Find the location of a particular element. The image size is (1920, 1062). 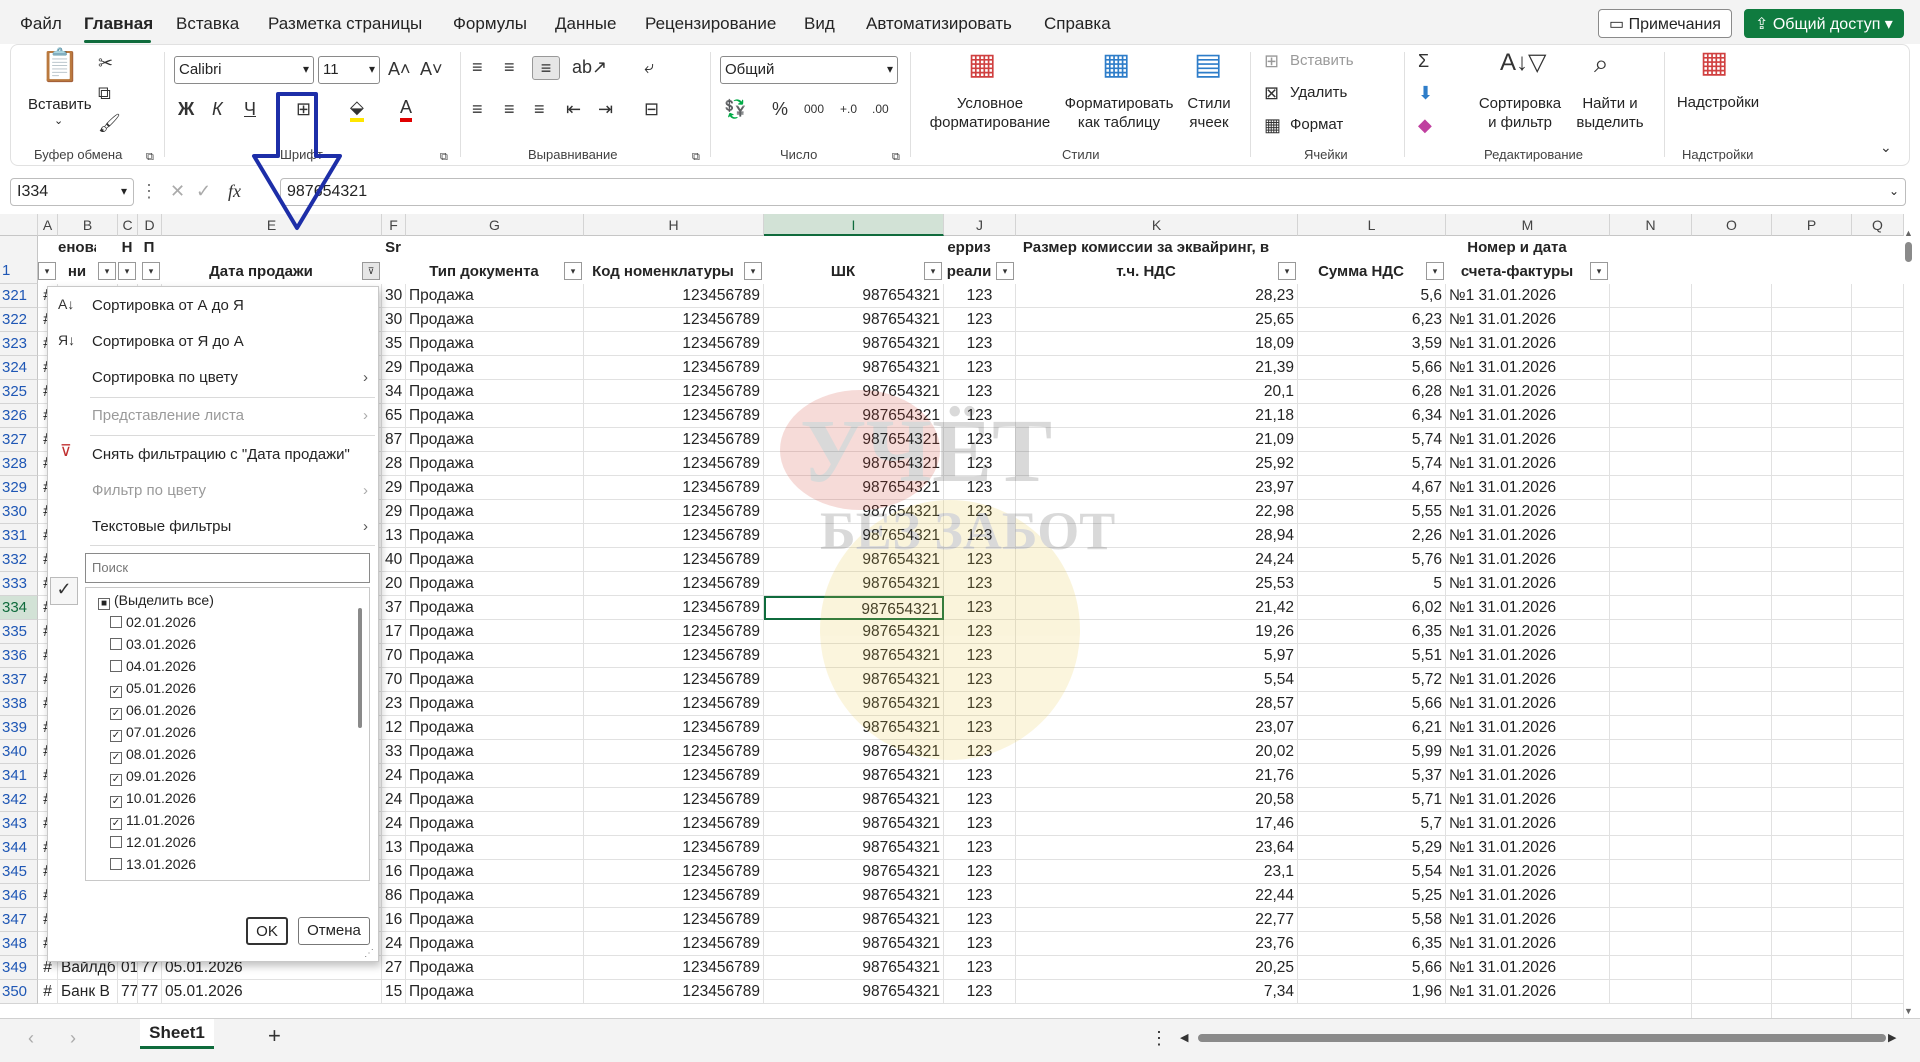

cell-a: # is located at coordinates (48, 992).